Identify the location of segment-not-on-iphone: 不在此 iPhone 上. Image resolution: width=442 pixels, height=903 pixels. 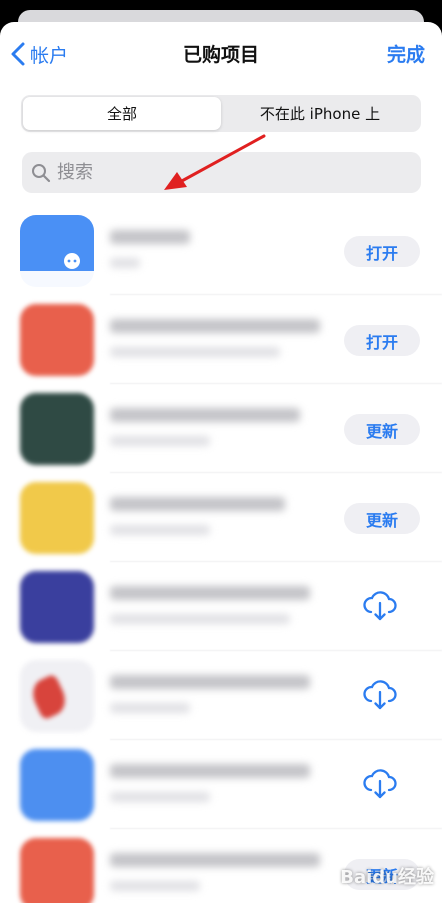
(320, 113).